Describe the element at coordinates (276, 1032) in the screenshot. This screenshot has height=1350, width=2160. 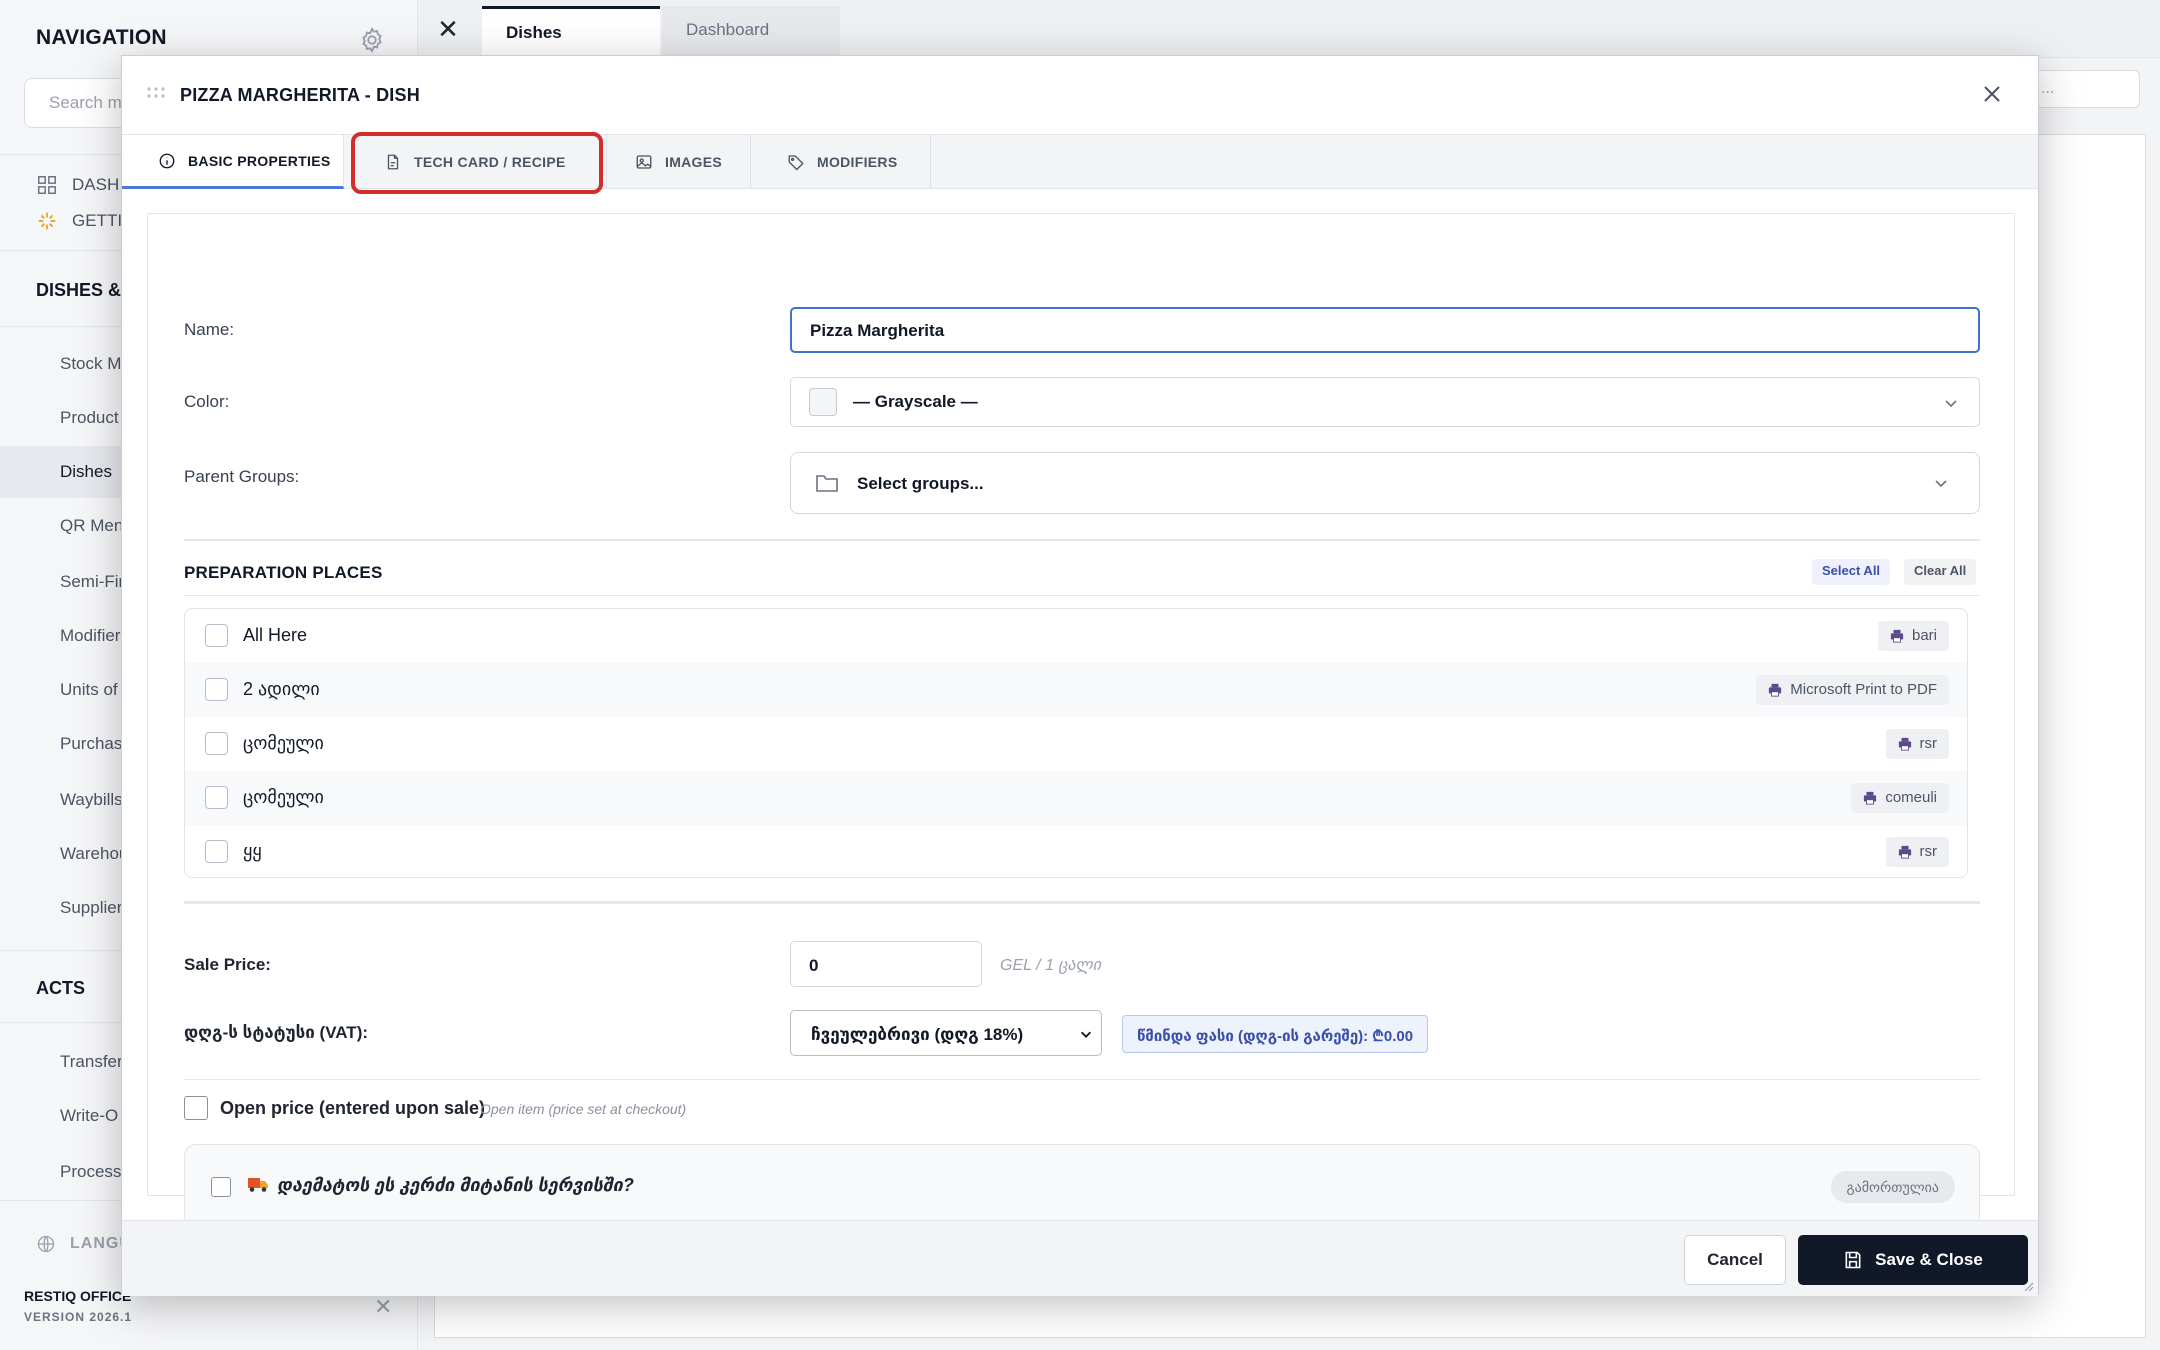
I see `vat-label: დღგ-ს სტატუსი (VAT):` at that location.